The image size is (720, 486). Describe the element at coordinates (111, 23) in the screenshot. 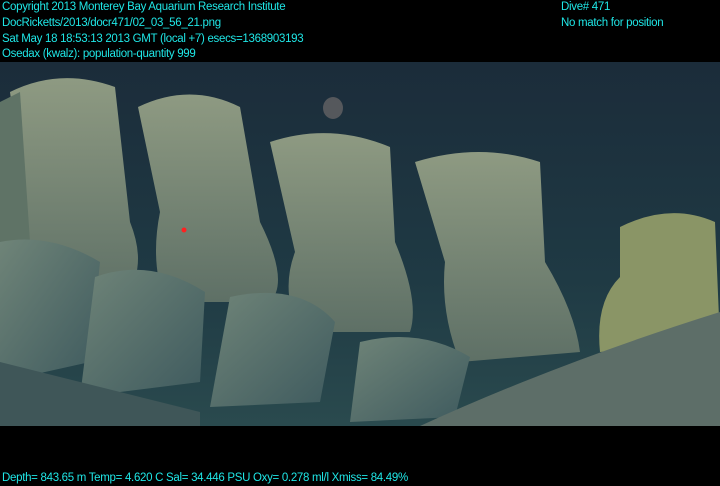

I see `file-path-text: DocRicketts/2013/docr471/02_03_56_21.png` at that location.